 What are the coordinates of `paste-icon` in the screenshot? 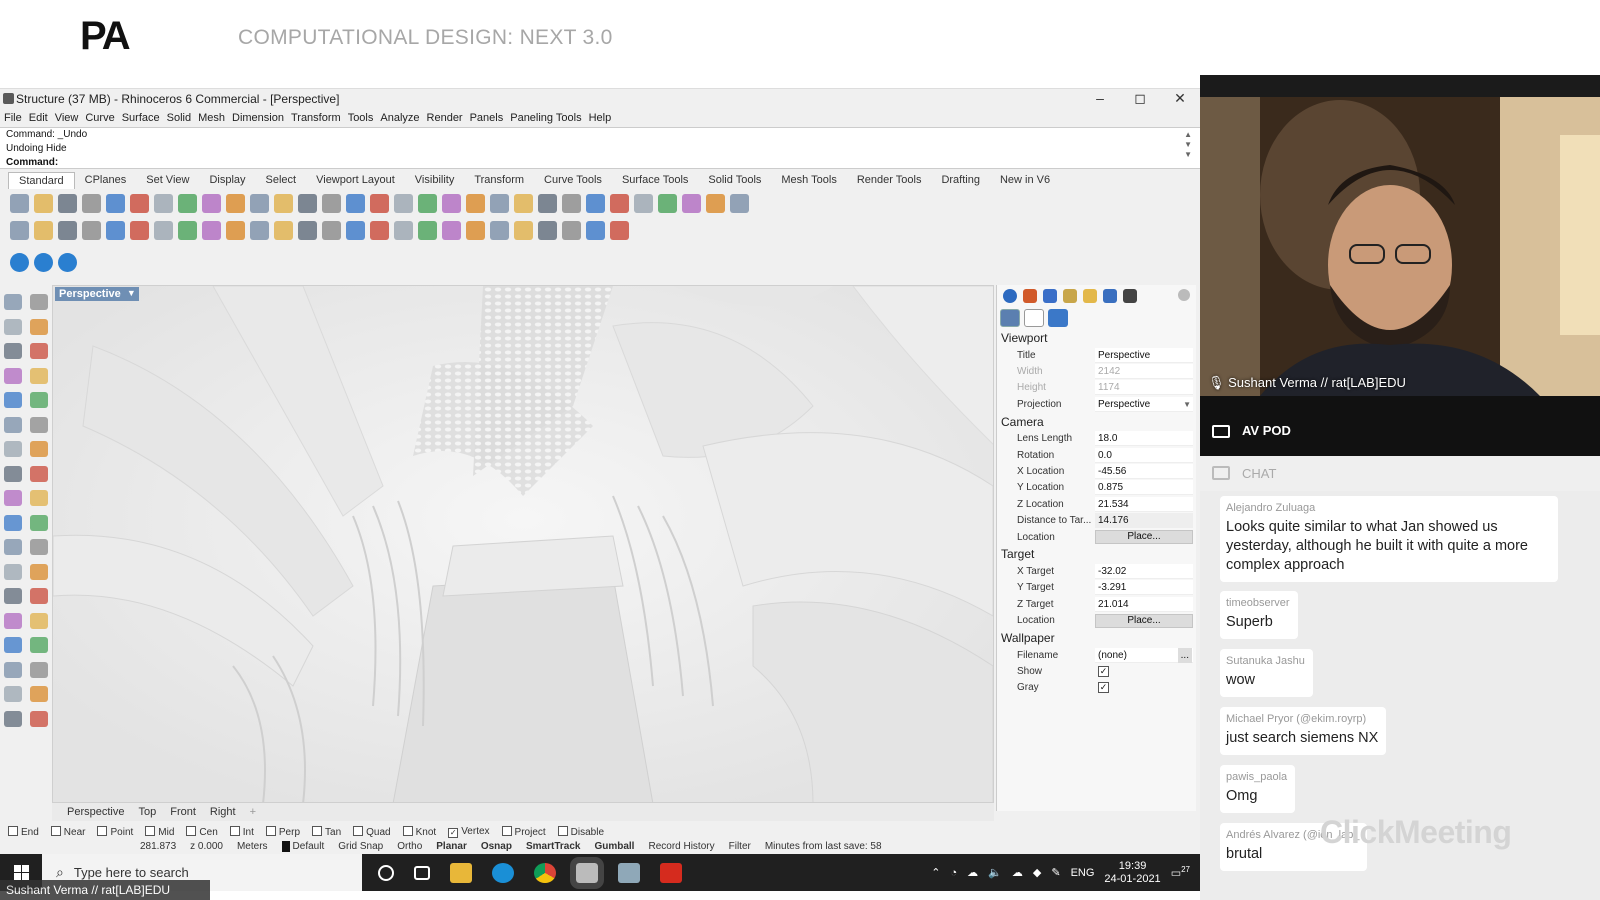 It's located at (187, 203).